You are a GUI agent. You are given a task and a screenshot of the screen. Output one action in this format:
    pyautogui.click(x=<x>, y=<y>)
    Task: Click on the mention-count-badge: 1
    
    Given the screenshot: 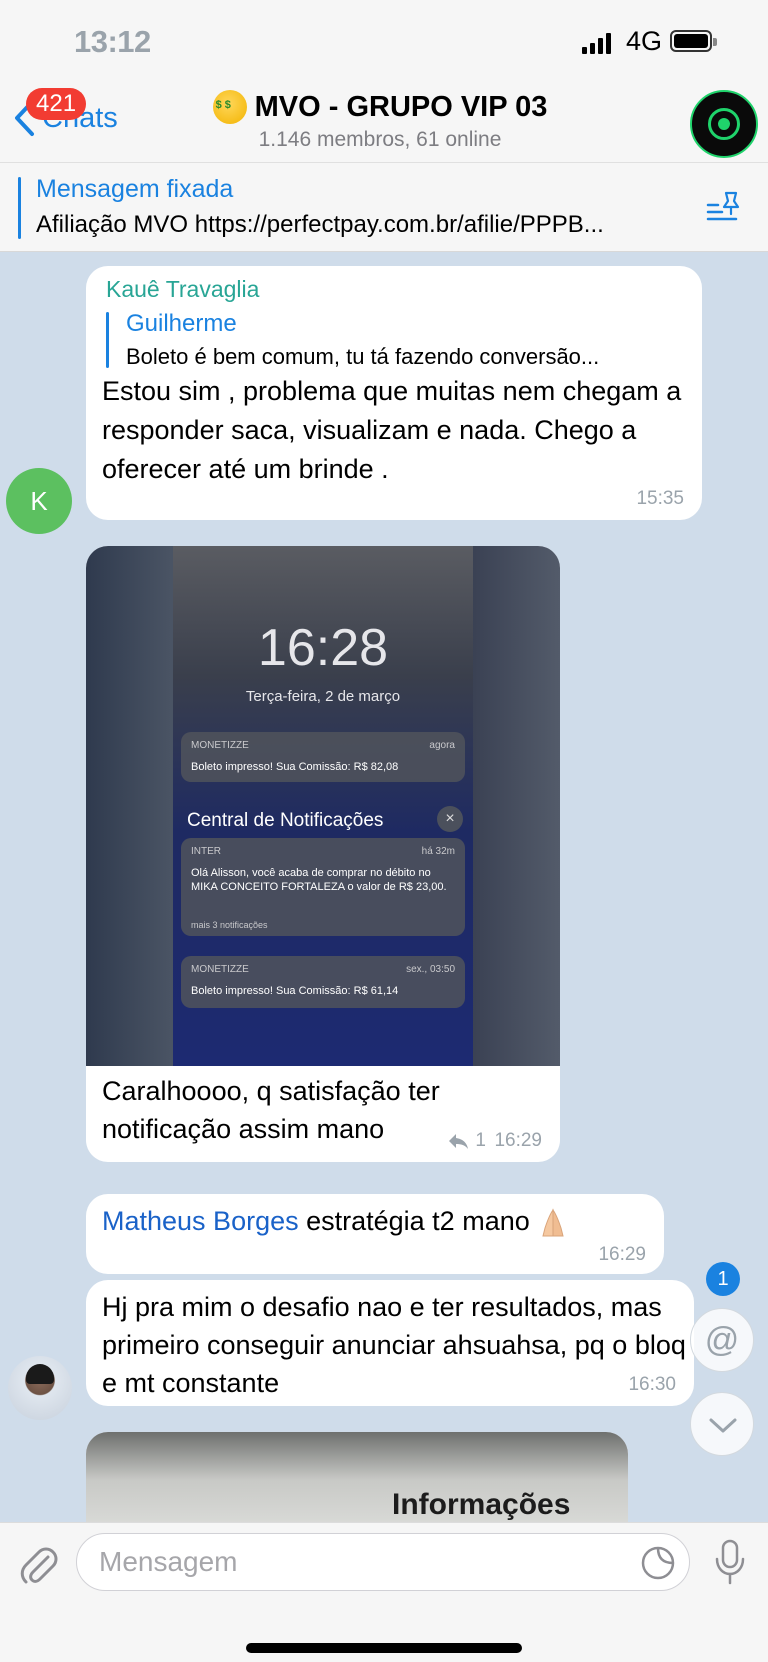 What is the action you would take?
    pyautogui.click(x=723, y=1279)
    